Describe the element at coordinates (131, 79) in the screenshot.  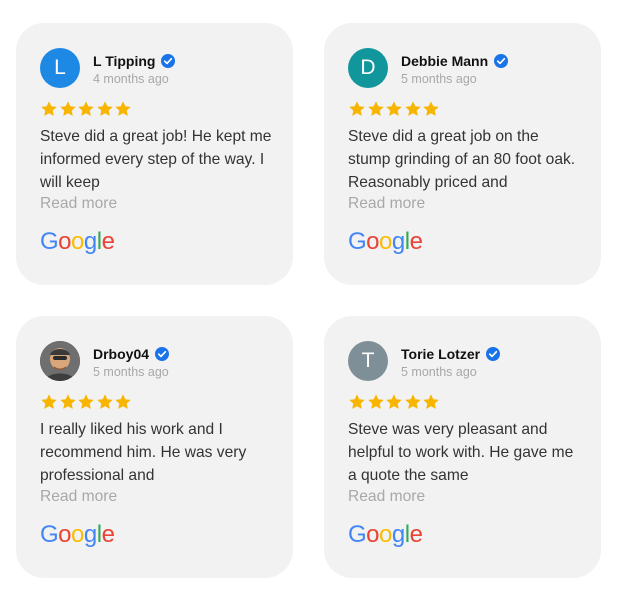
I see `review-date: 4 months ago` at that location.